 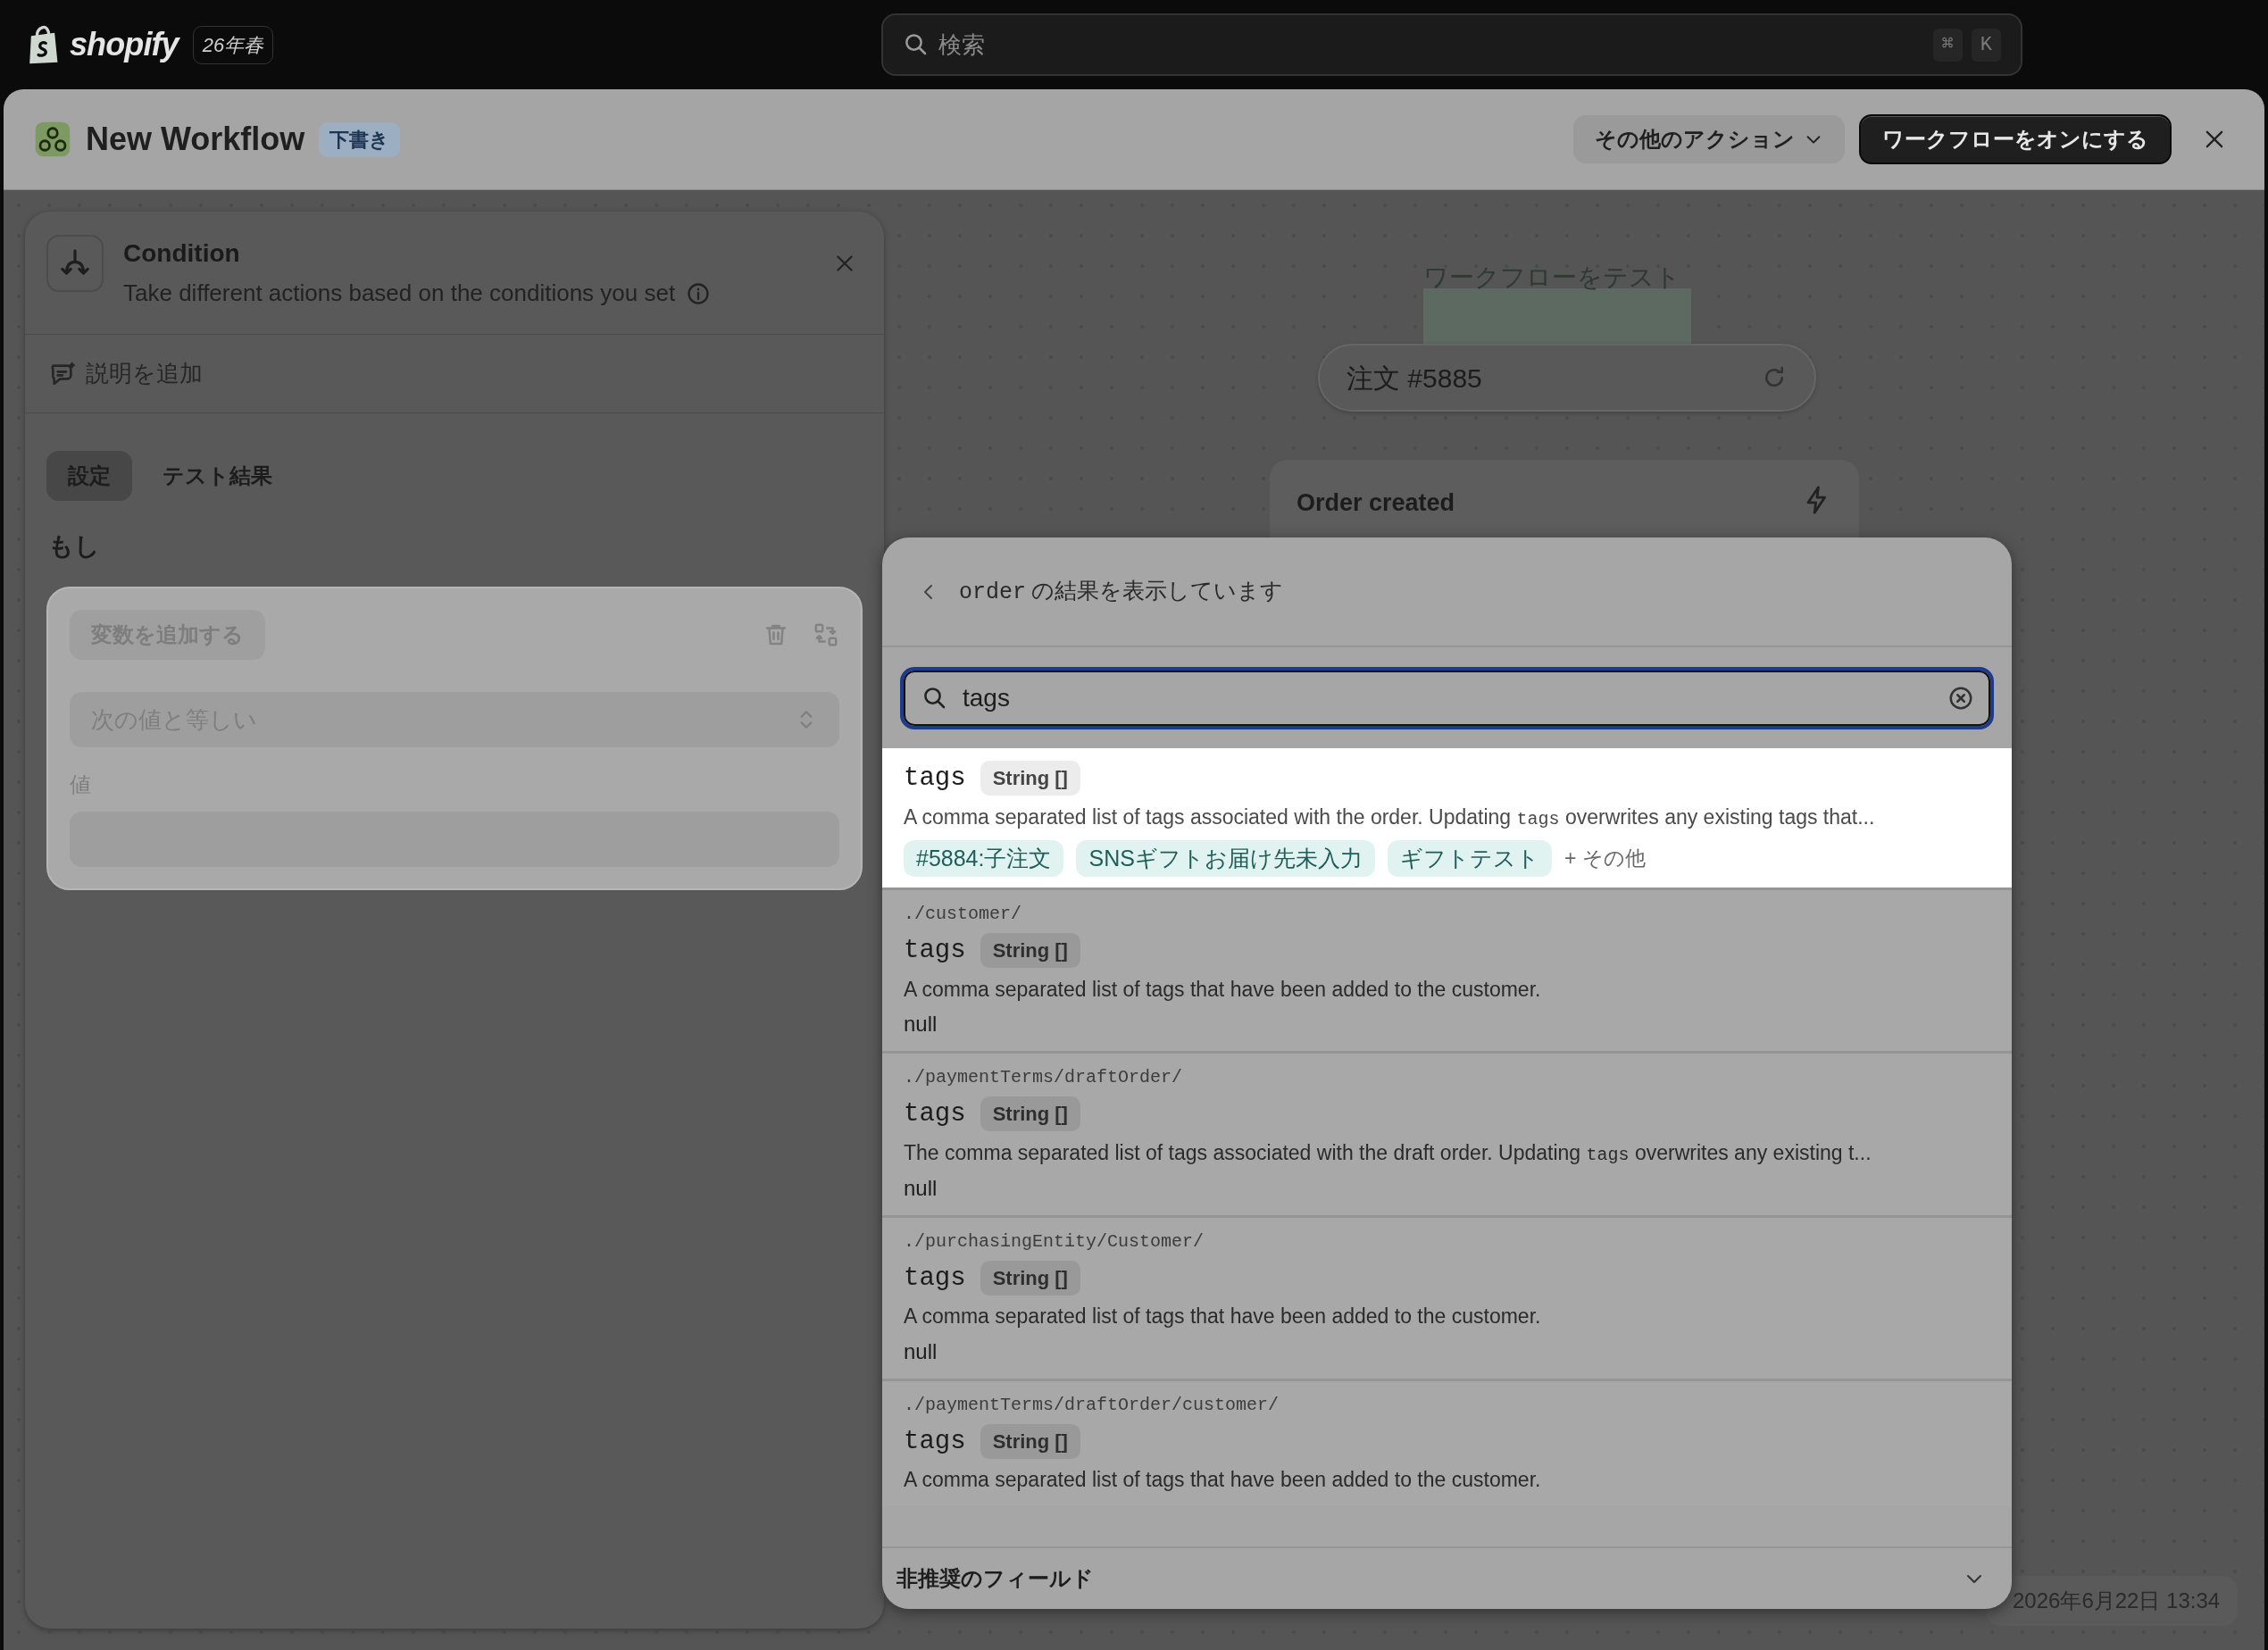 What do you see at coordinates (195, 140) in the screenshot?
I see `workflow-title: New Workflow` at bounding box center [195, 140].